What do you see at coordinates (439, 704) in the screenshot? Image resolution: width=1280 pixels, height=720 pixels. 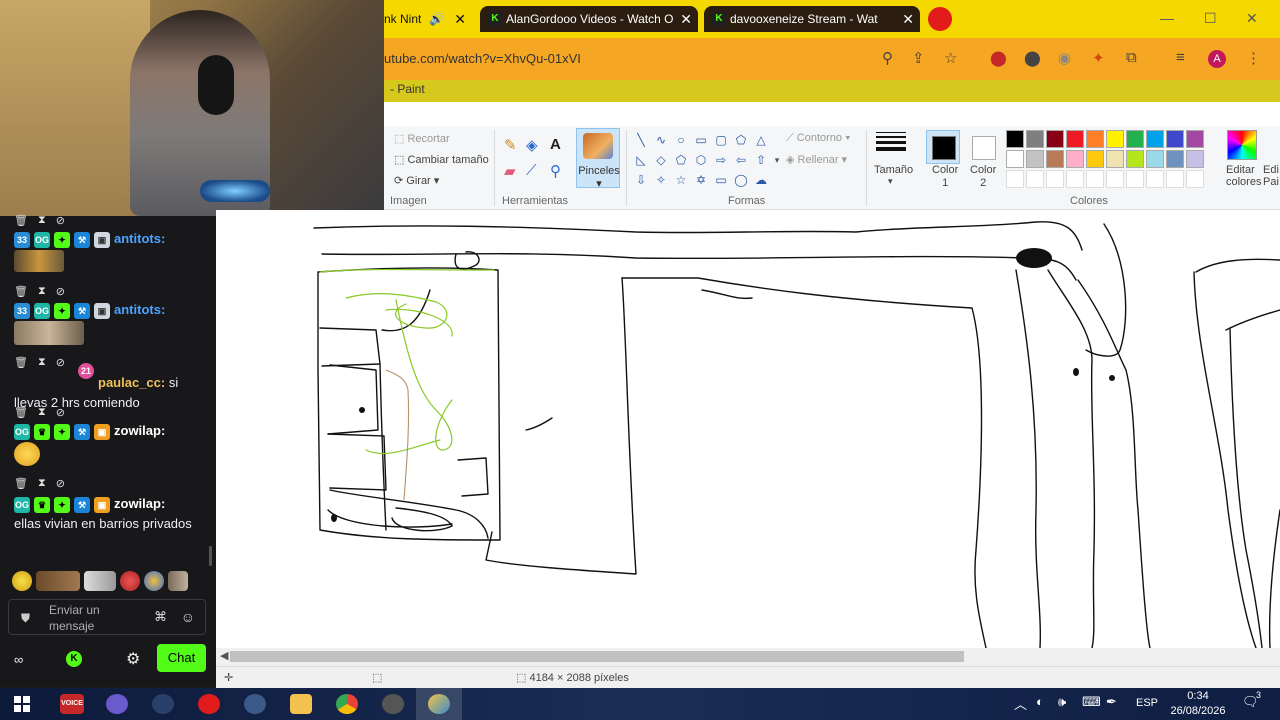 I see `paint-icon` at bounding box center [439, 704].